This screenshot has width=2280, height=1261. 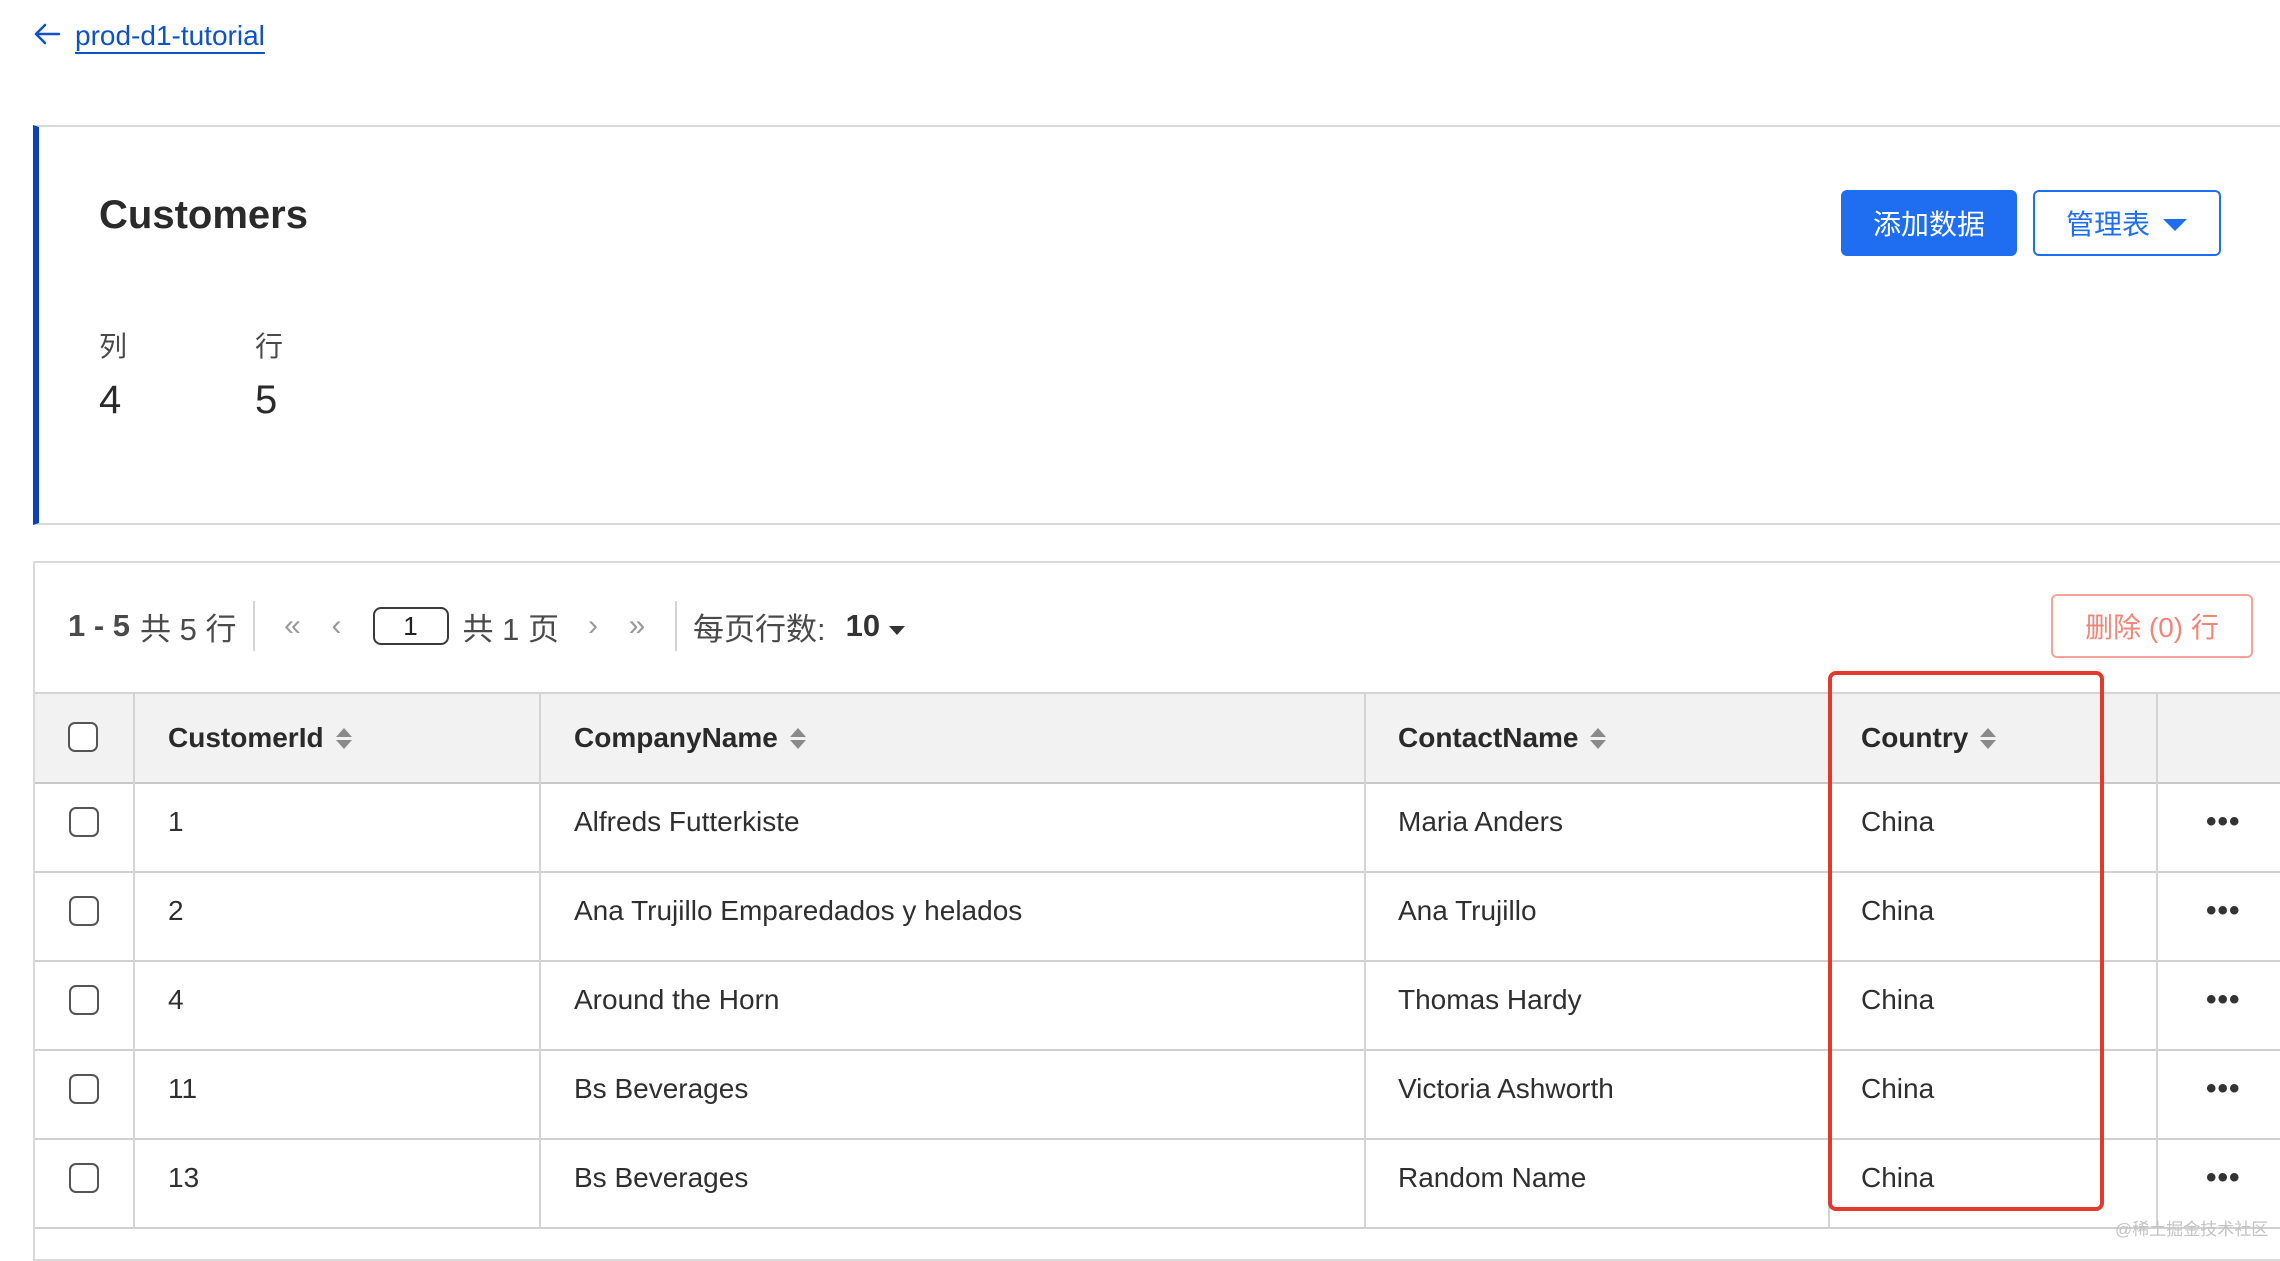 What do you see at coordinates (1480, 821) in the screenshot?
I see `cell-contactname: Maria Anders` at bounding box center [1480, 821].